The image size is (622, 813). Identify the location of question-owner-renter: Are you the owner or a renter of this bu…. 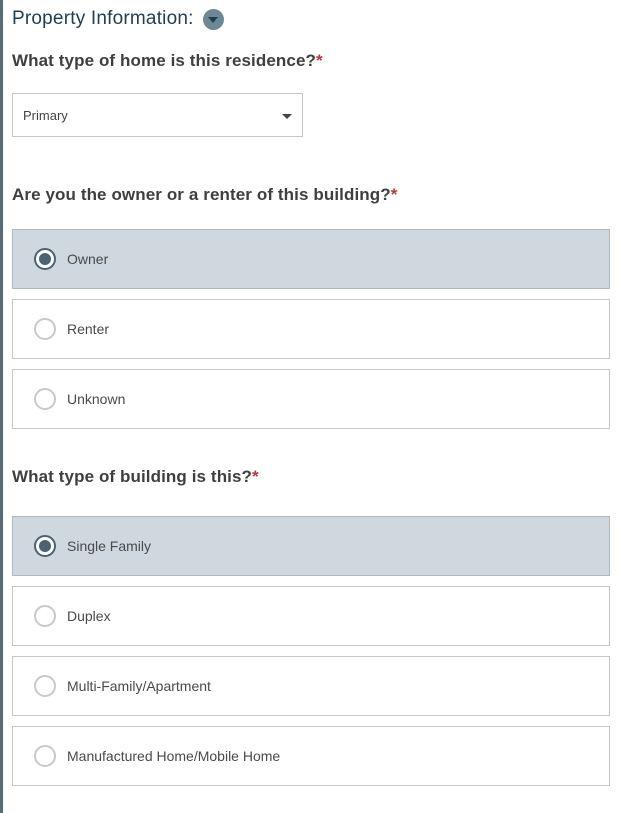
(204, 195).